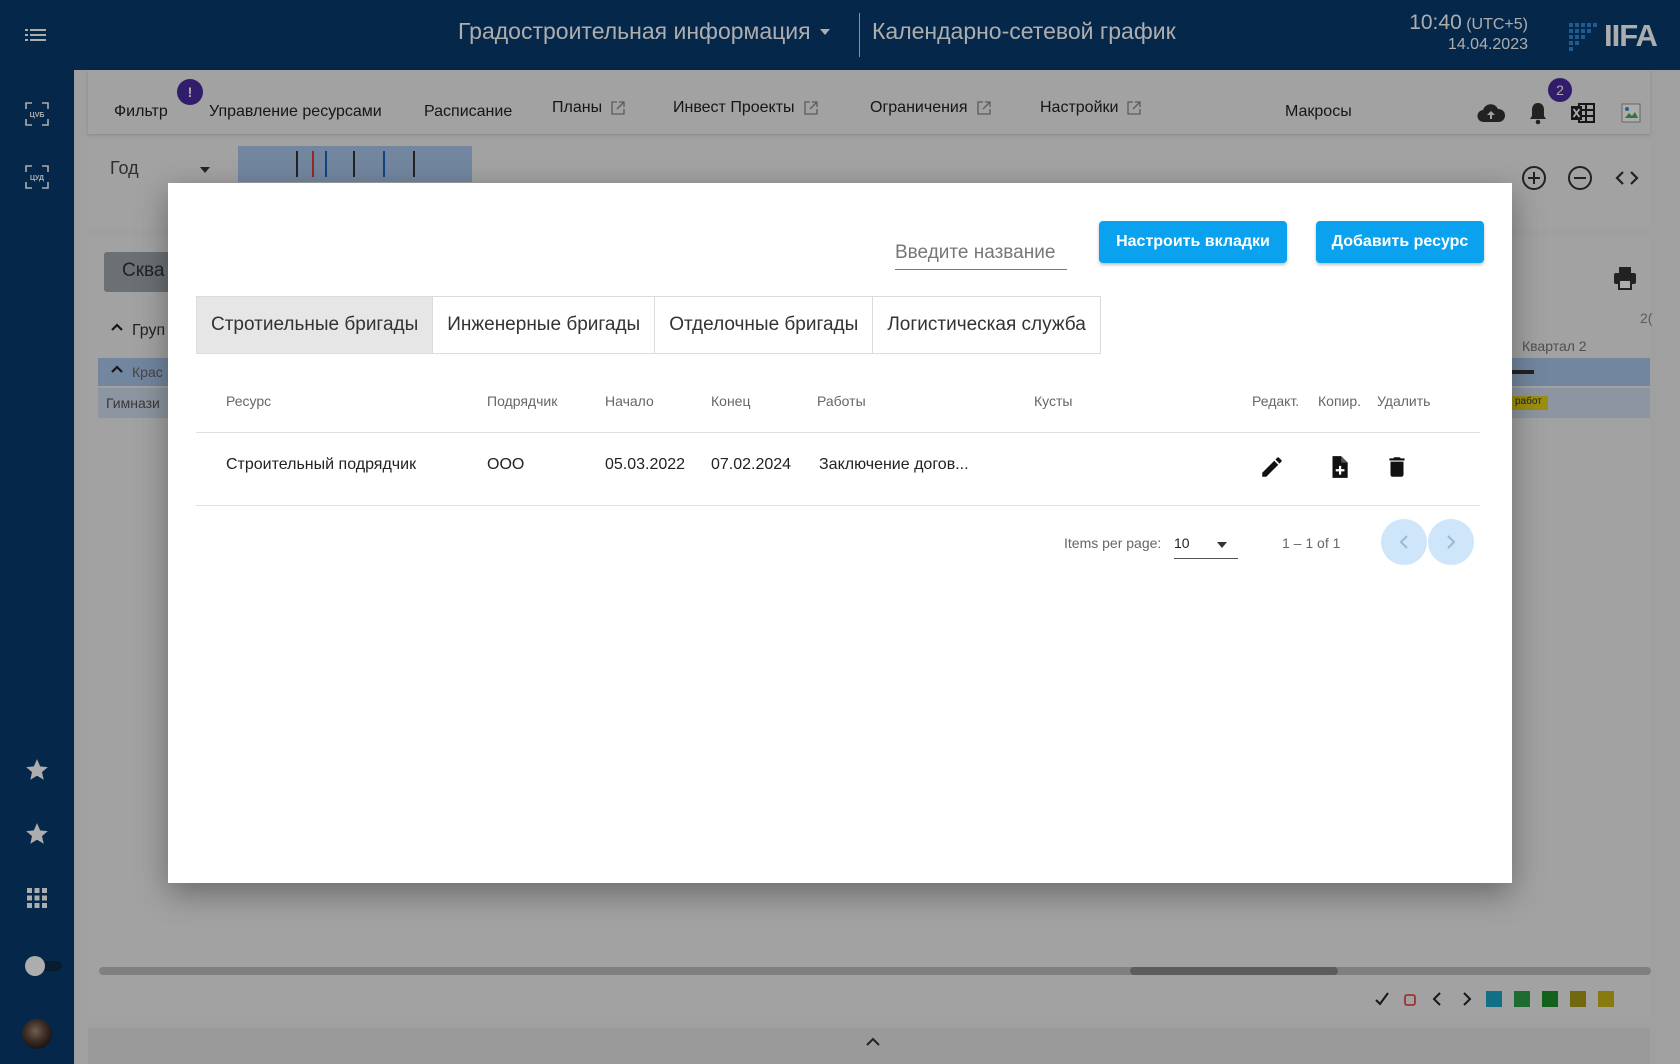  Describe the element at coordinates (1193, 242) in the screenshot. I see `configure-tabs-button: Настроить вкладки` at that location.